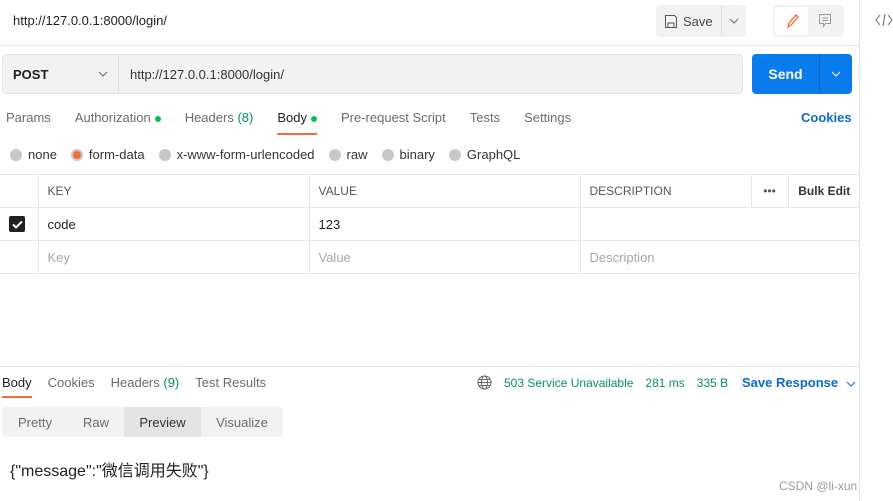 The width and height of the screenshot is (893, 501). I want to click on radio-label: x-www-form-urlencoded, so click(245, 154).